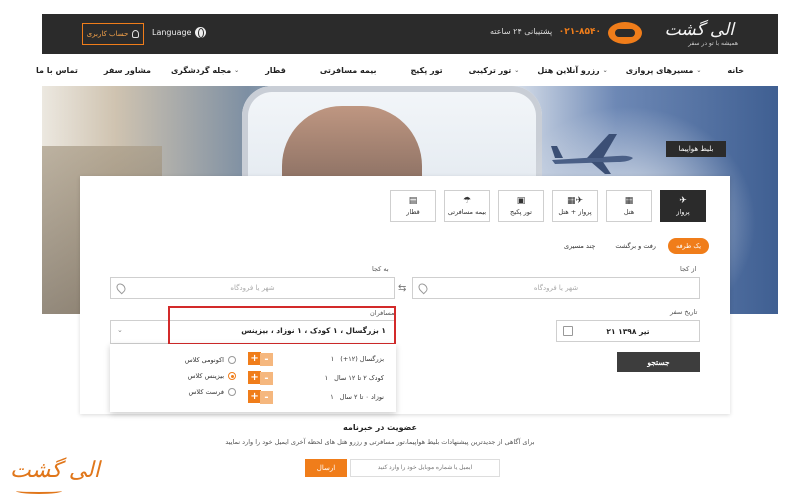 This screenshot has height=500, width=800. What do you see at coordinates (206, 376) in the screenshot?
I see `class-option-business: بیزینس کلاس` at bounding box center [206, 376].